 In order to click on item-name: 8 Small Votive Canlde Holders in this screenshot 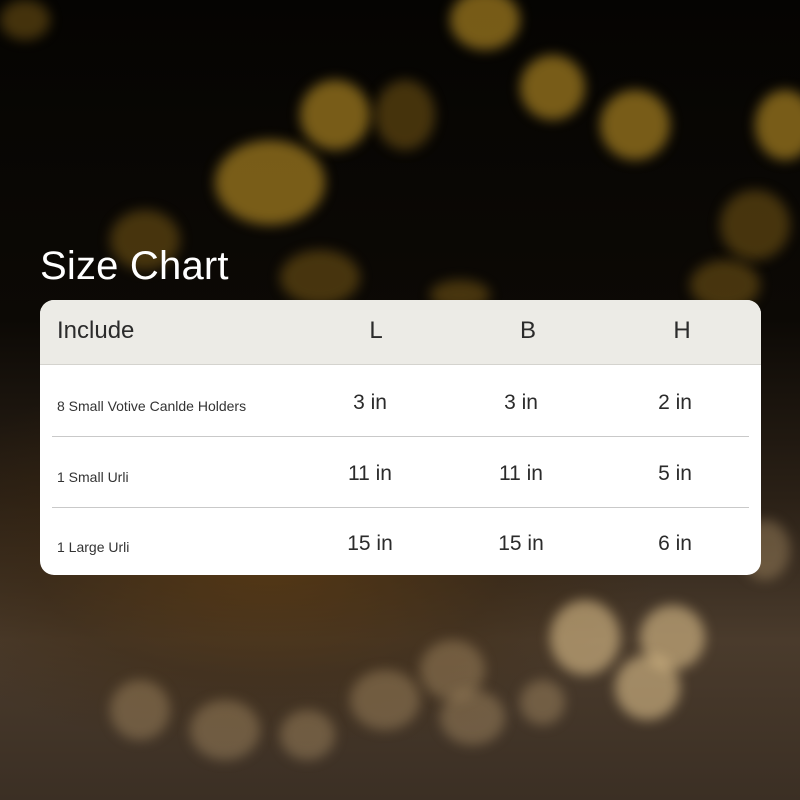, I will do `click(152, 406)`.